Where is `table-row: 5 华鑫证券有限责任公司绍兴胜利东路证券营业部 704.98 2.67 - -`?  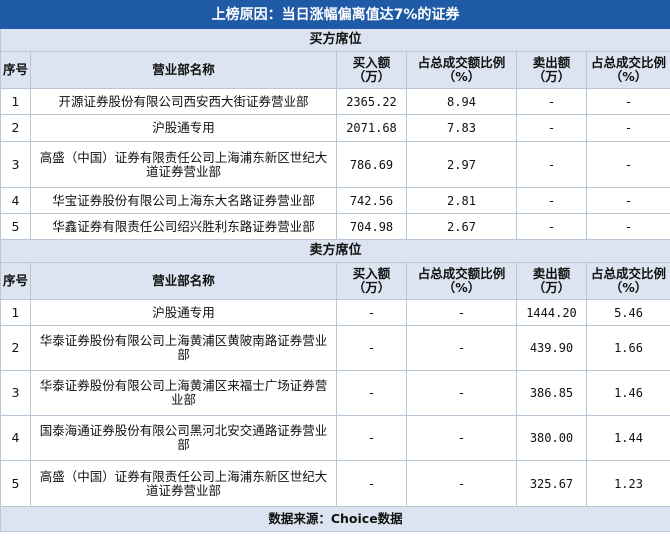 table-row: 5 华鑫证券有限责任公司绍兴胜利东路证券营业部 704.98 2.67 - - is located at coordinates (335, 226).